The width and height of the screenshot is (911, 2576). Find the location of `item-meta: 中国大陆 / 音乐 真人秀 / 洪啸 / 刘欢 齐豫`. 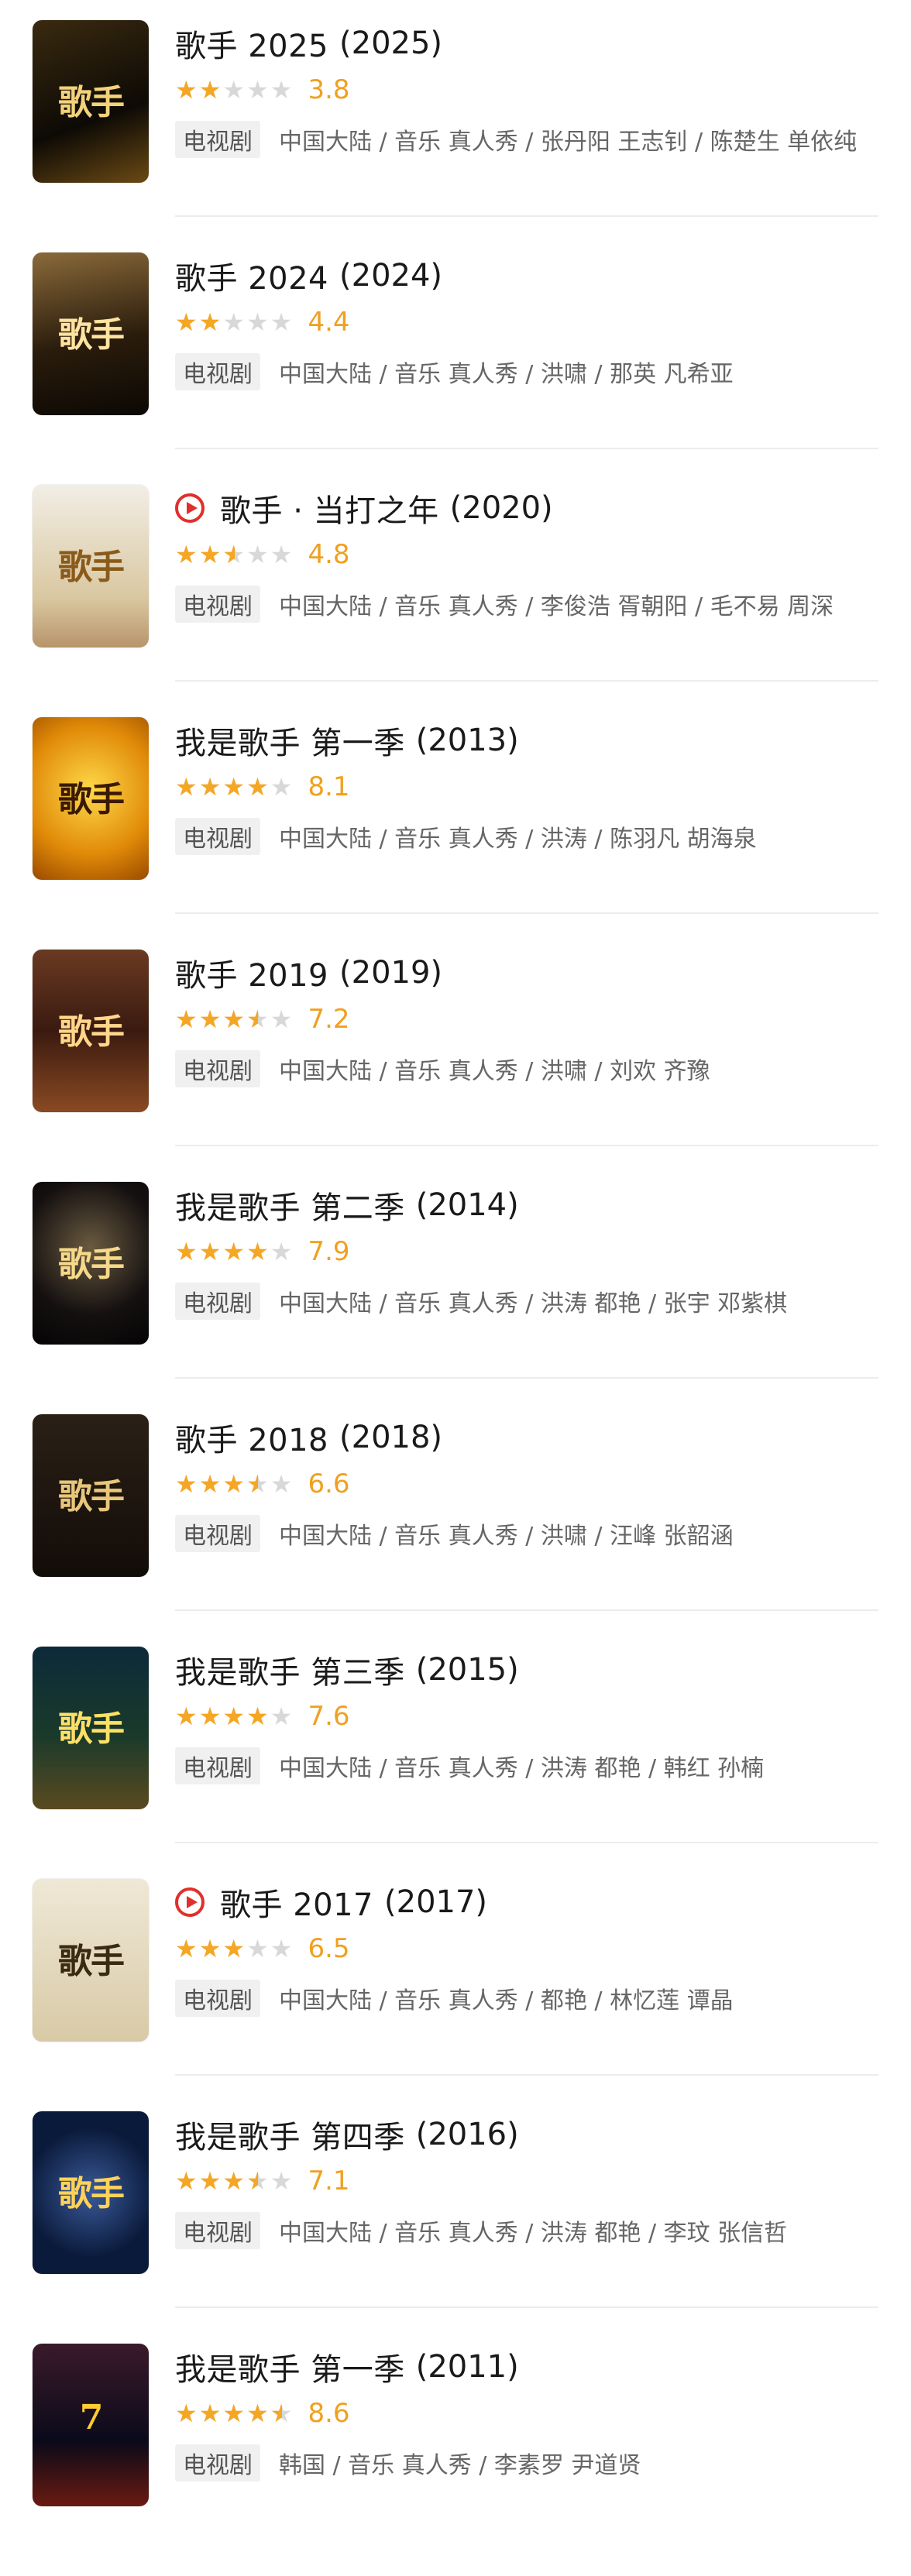

item-meta: 中国大陆 / 音乐 真人秀 / 洪啸 / 刘欢 齐豫 is located at coordinates (494, 1071).